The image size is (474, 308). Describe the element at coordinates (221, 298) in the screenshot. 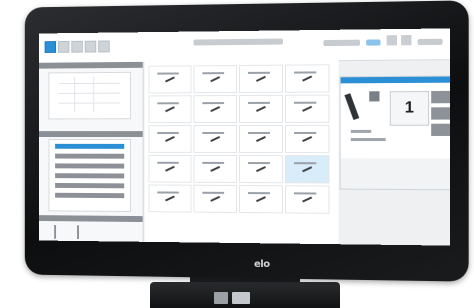

I see `port-a` at that location.